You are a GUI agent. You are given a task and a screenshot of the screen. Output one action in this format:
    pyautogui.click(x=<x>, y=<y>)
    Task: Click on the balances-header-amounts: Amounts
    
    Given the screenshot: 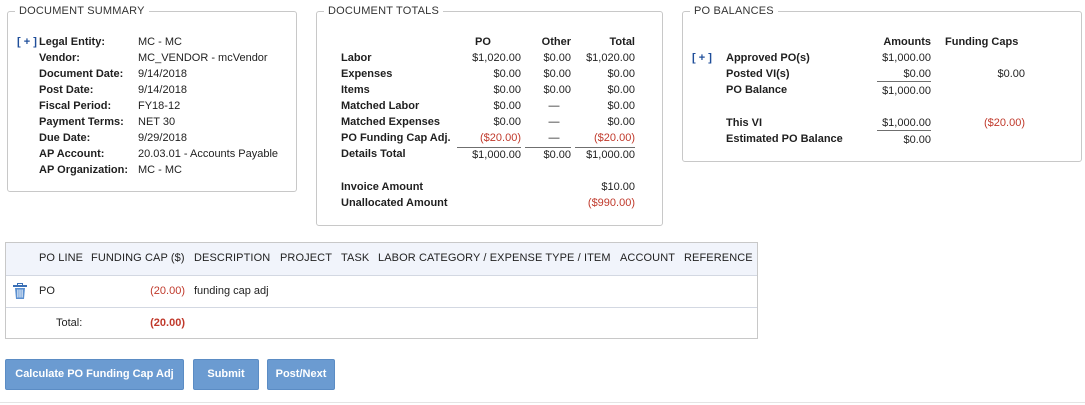 What is the action you would take?
    pyautogui.click(x=907, y=42)
    